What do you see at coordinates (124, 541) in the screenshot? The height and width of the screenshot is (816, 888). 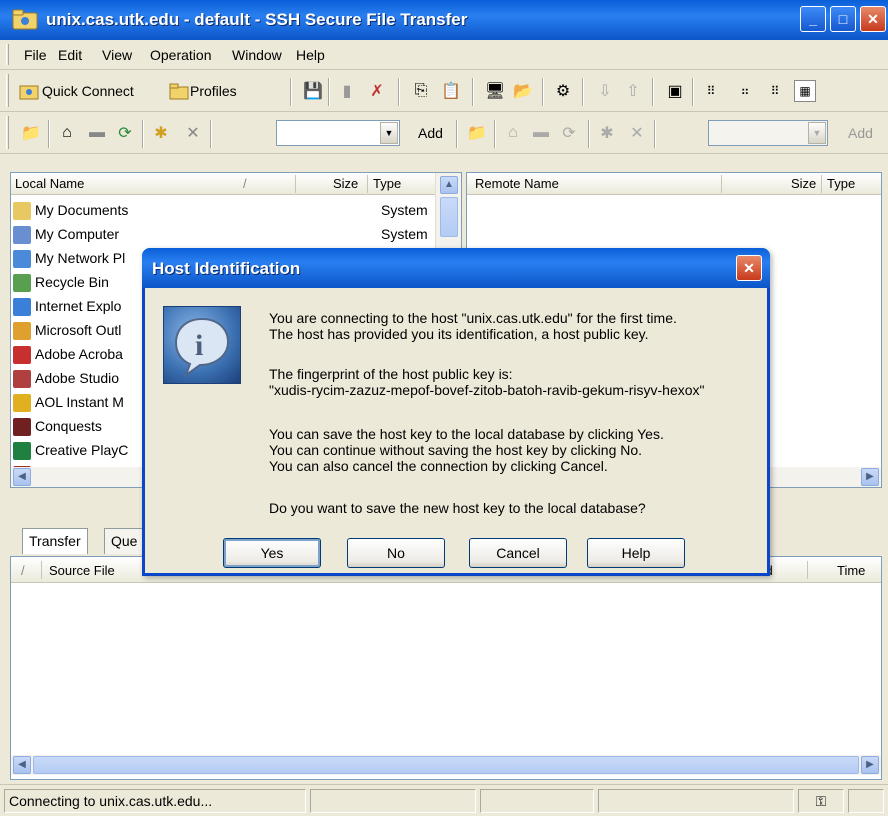 I see `tab-queue: Que` at bounding box center [124, 541].